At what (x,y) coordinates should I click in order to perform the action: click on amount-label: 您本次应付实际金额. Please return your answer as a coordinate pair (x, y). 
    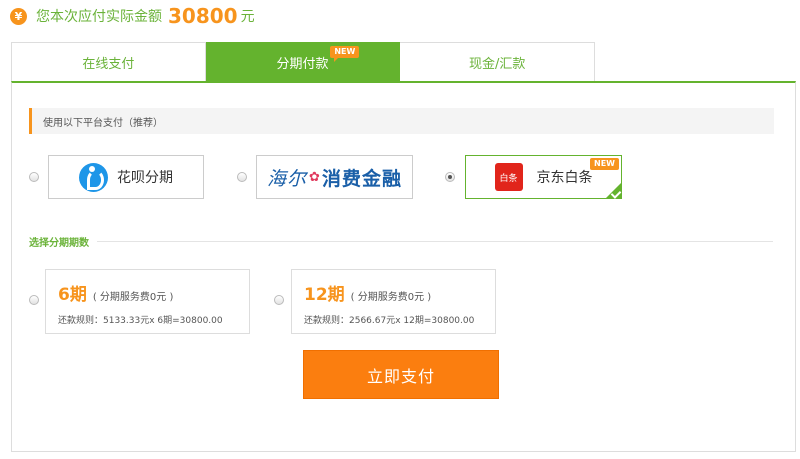
    Looking at the image, I should click on (99, 17).